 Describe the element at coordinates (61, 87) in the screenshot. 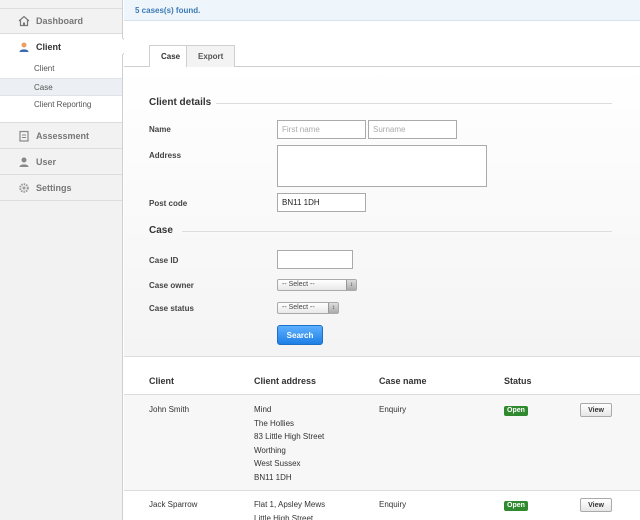

I see `submenu-item-case: Case` at that location.